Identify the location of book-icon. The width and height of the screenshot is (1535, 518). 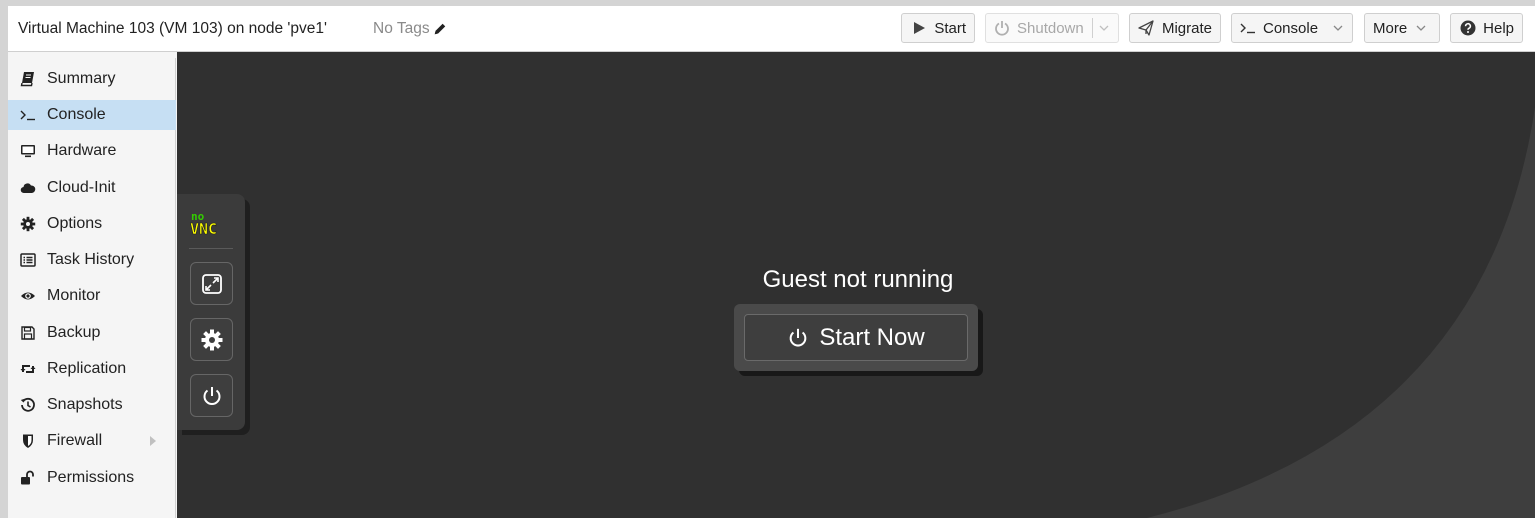
(28, 79).